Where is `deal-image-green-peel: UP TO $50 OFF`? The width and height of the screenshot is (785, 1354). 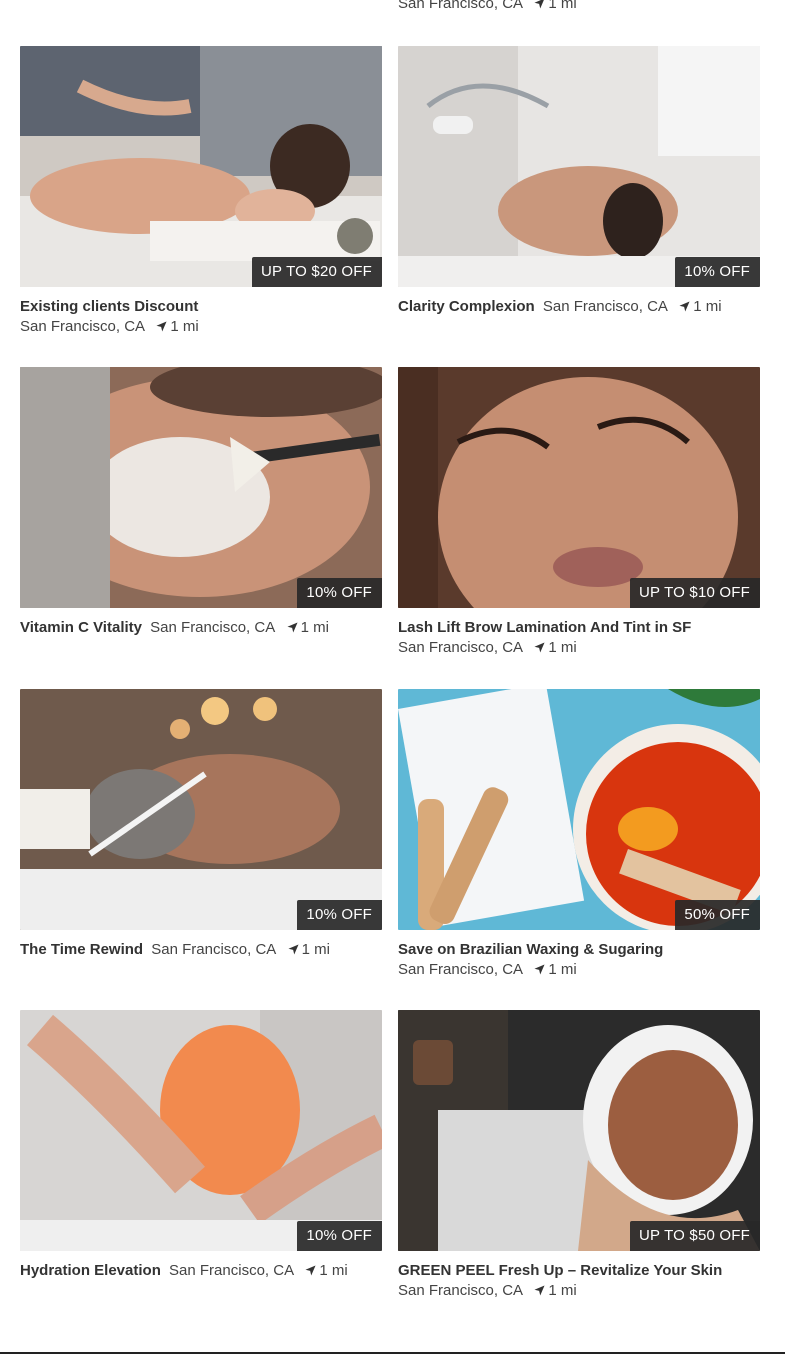 deal-image-green-peel: UP TO $50 OFF is located at coordinates (579, 1130).